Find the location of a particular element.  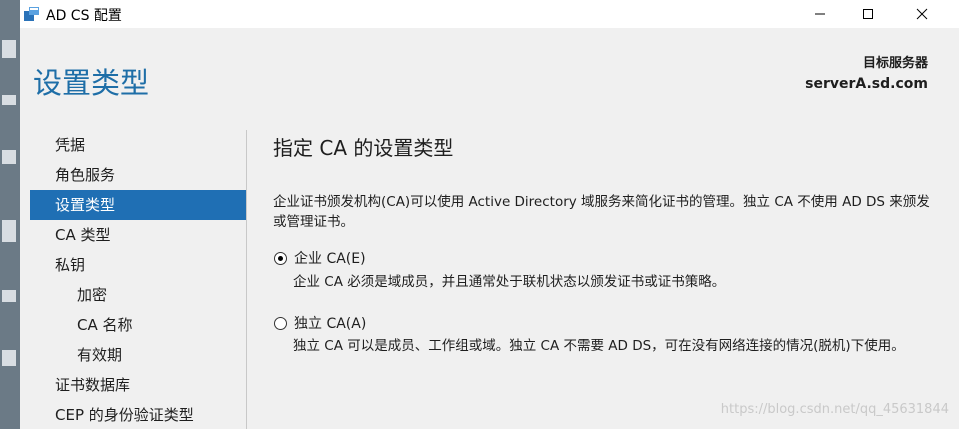

nav-item-private-key: 私钥 is located at coordinates (138, 265).